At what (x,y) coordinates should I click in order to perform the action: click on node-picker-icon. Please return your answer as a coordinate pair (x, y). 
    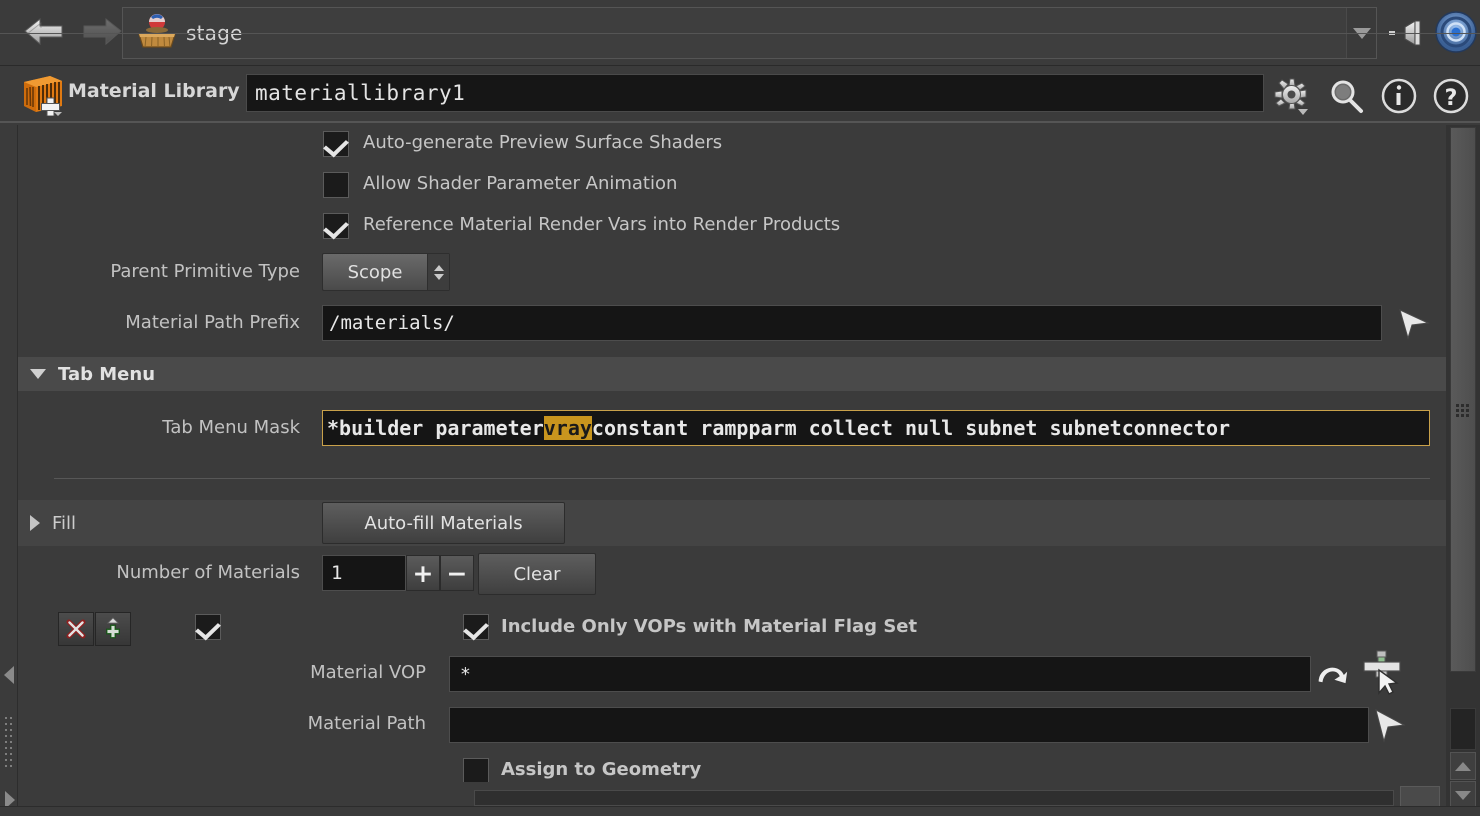
    Looking at the image, I should click on (1382, 675).